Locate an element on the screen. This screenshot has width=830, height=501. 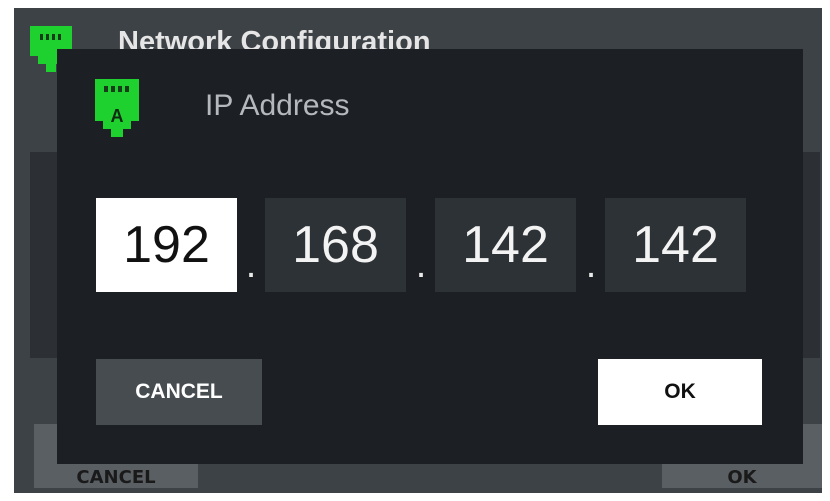
port-letter: A is located at coordinates (117, 116).